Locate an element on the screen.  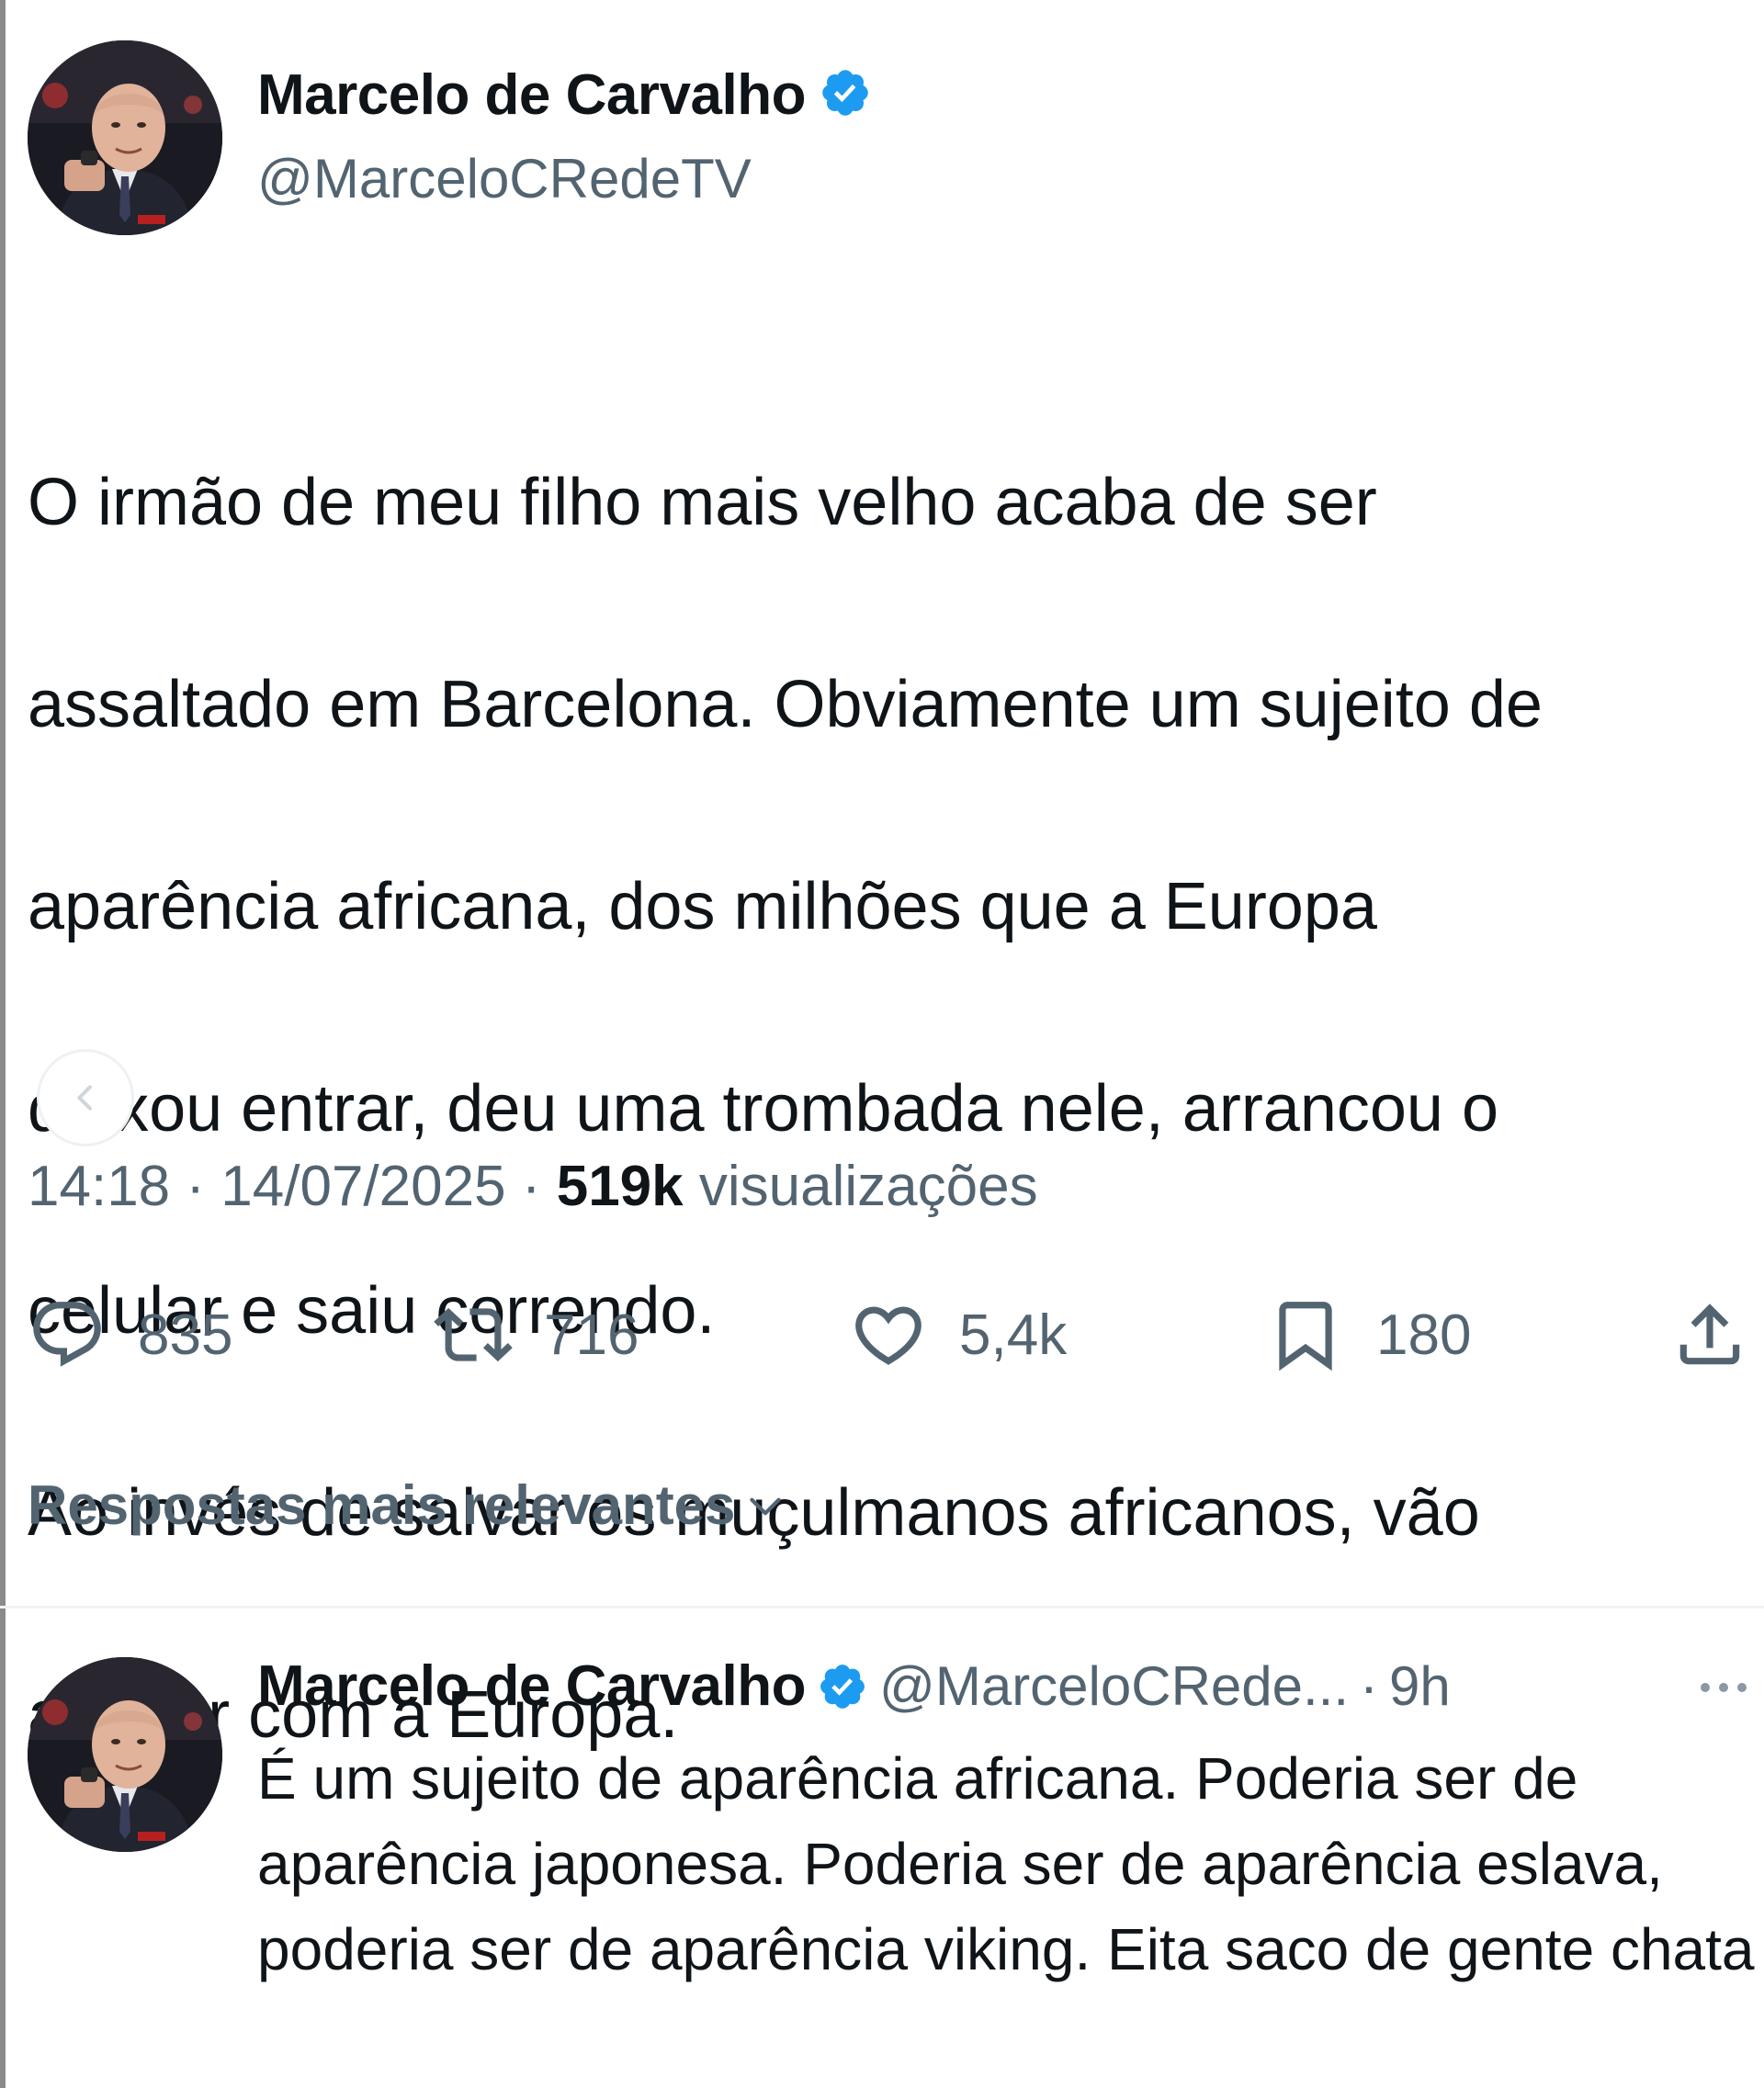
bookmark-icon is located at coordinates (1306, 1336).